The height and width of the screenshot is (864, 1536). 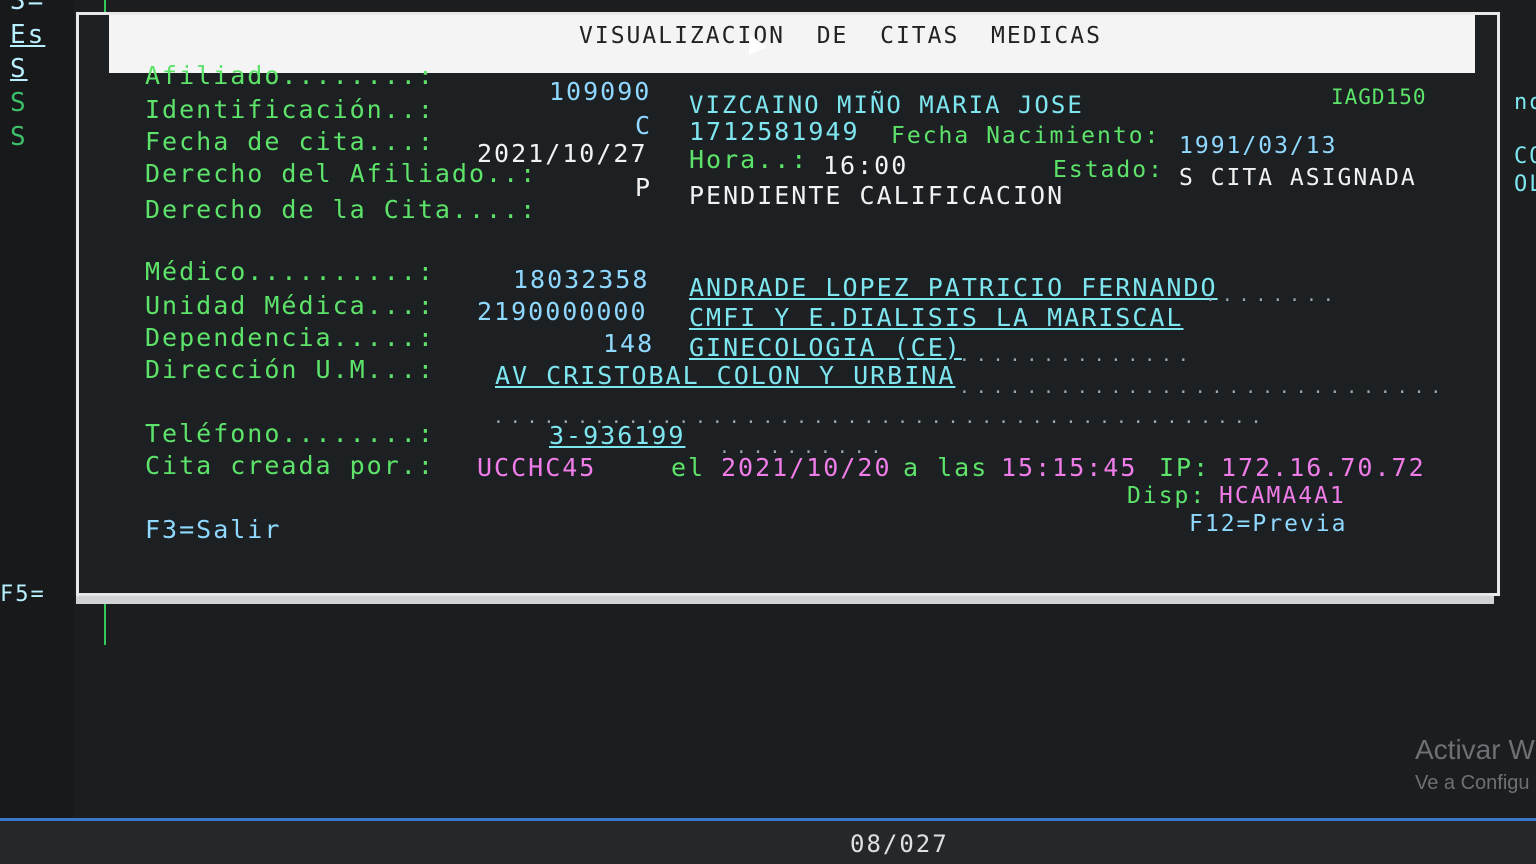 What do you see at coordinates (1475, 749) in the screenshot?
I see `activation-watermark-title: Activar W` at bounding box center [1475, 749].